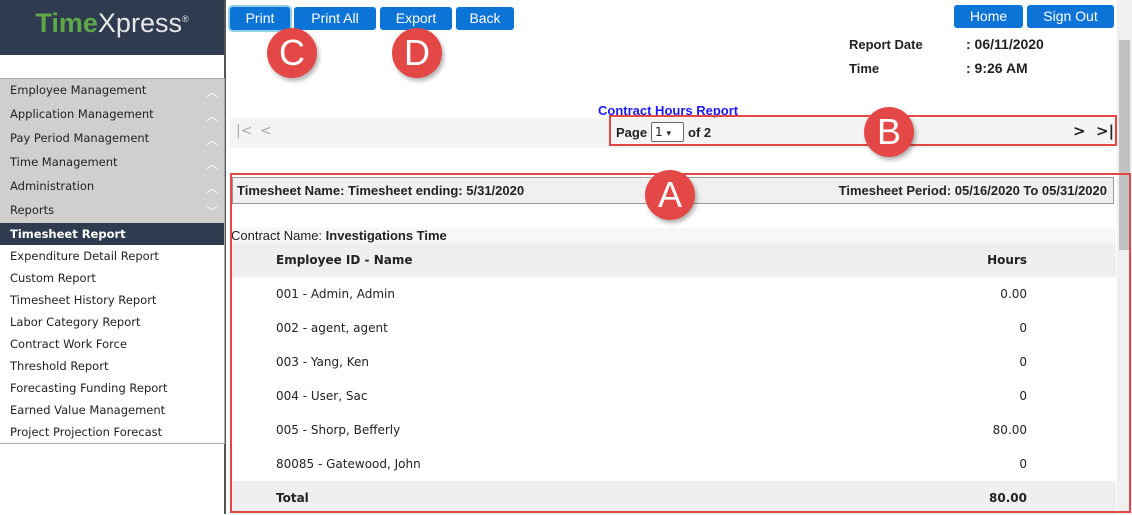  What do you see at coordinates (112, 211) in the screenshot?
I see `menu-reports: Reports ﹀` at bounding box center [112, 211].